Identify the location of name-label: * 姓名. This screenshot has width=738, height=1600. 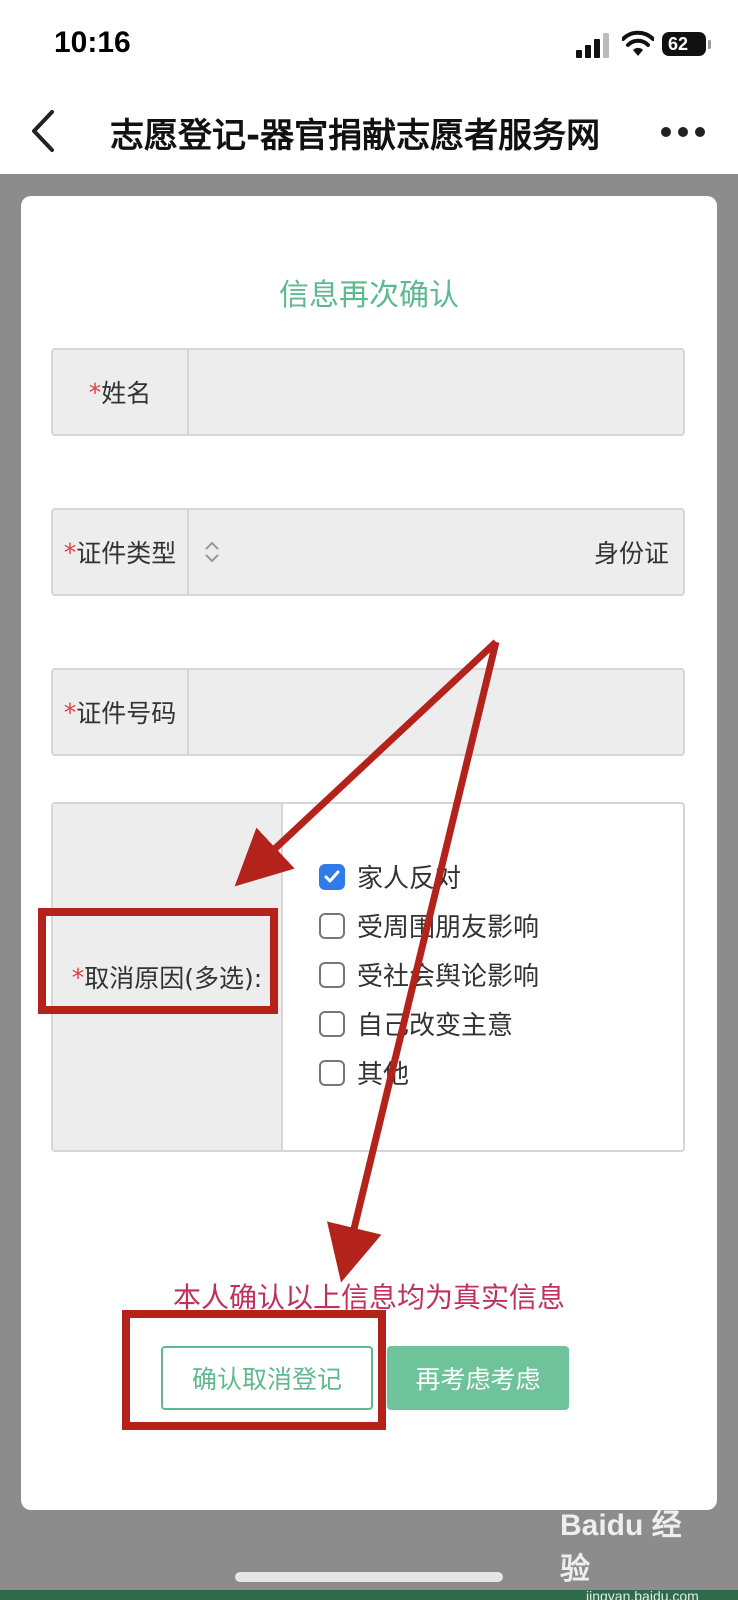
(121, 392).